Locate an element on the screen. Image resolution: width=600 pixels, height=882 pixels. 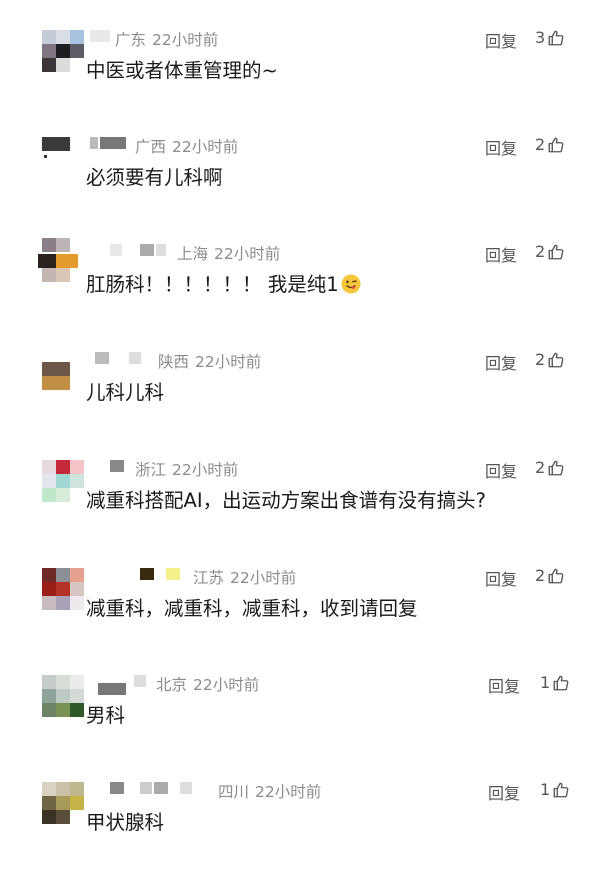
comment-item: 广东 22小时前 回复 3 中医或者体重管理的~ is located at coordinates (300, 79).